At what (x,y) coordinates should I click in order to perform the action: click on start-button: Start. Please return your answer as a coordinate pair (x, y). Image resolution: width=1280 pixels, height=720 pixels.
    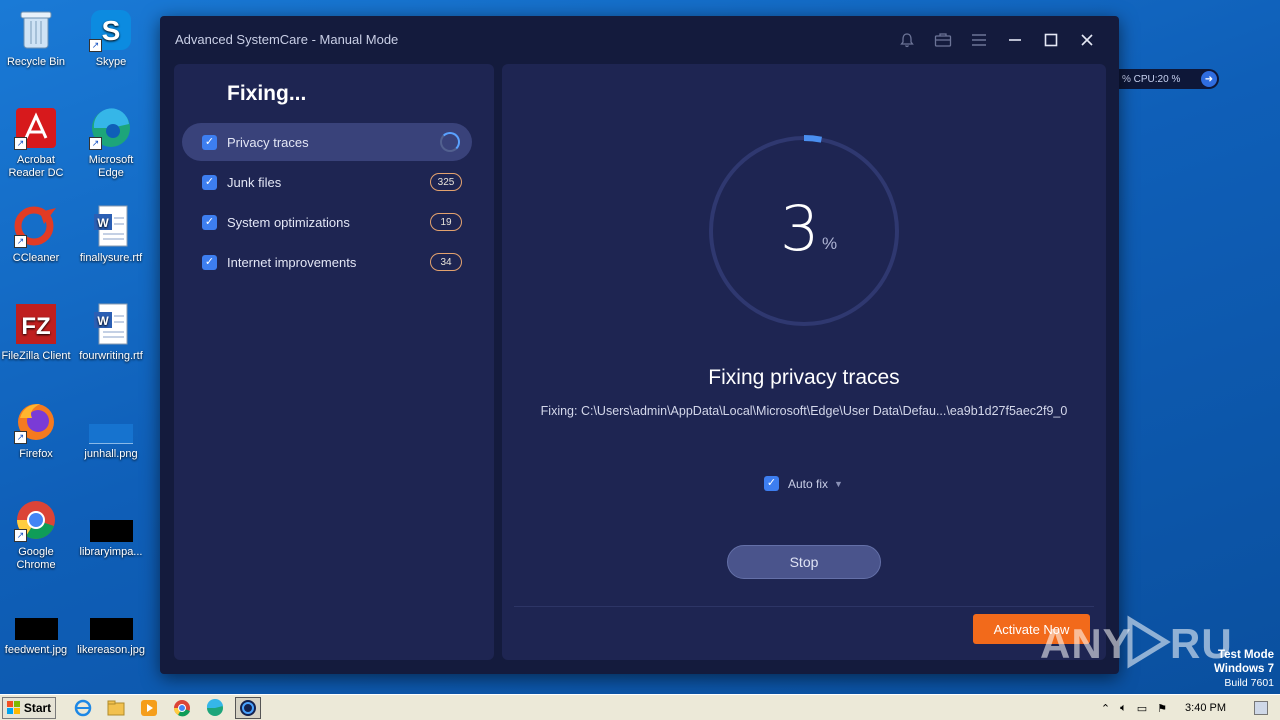
    Looking at the image, I should click on (29, 707).